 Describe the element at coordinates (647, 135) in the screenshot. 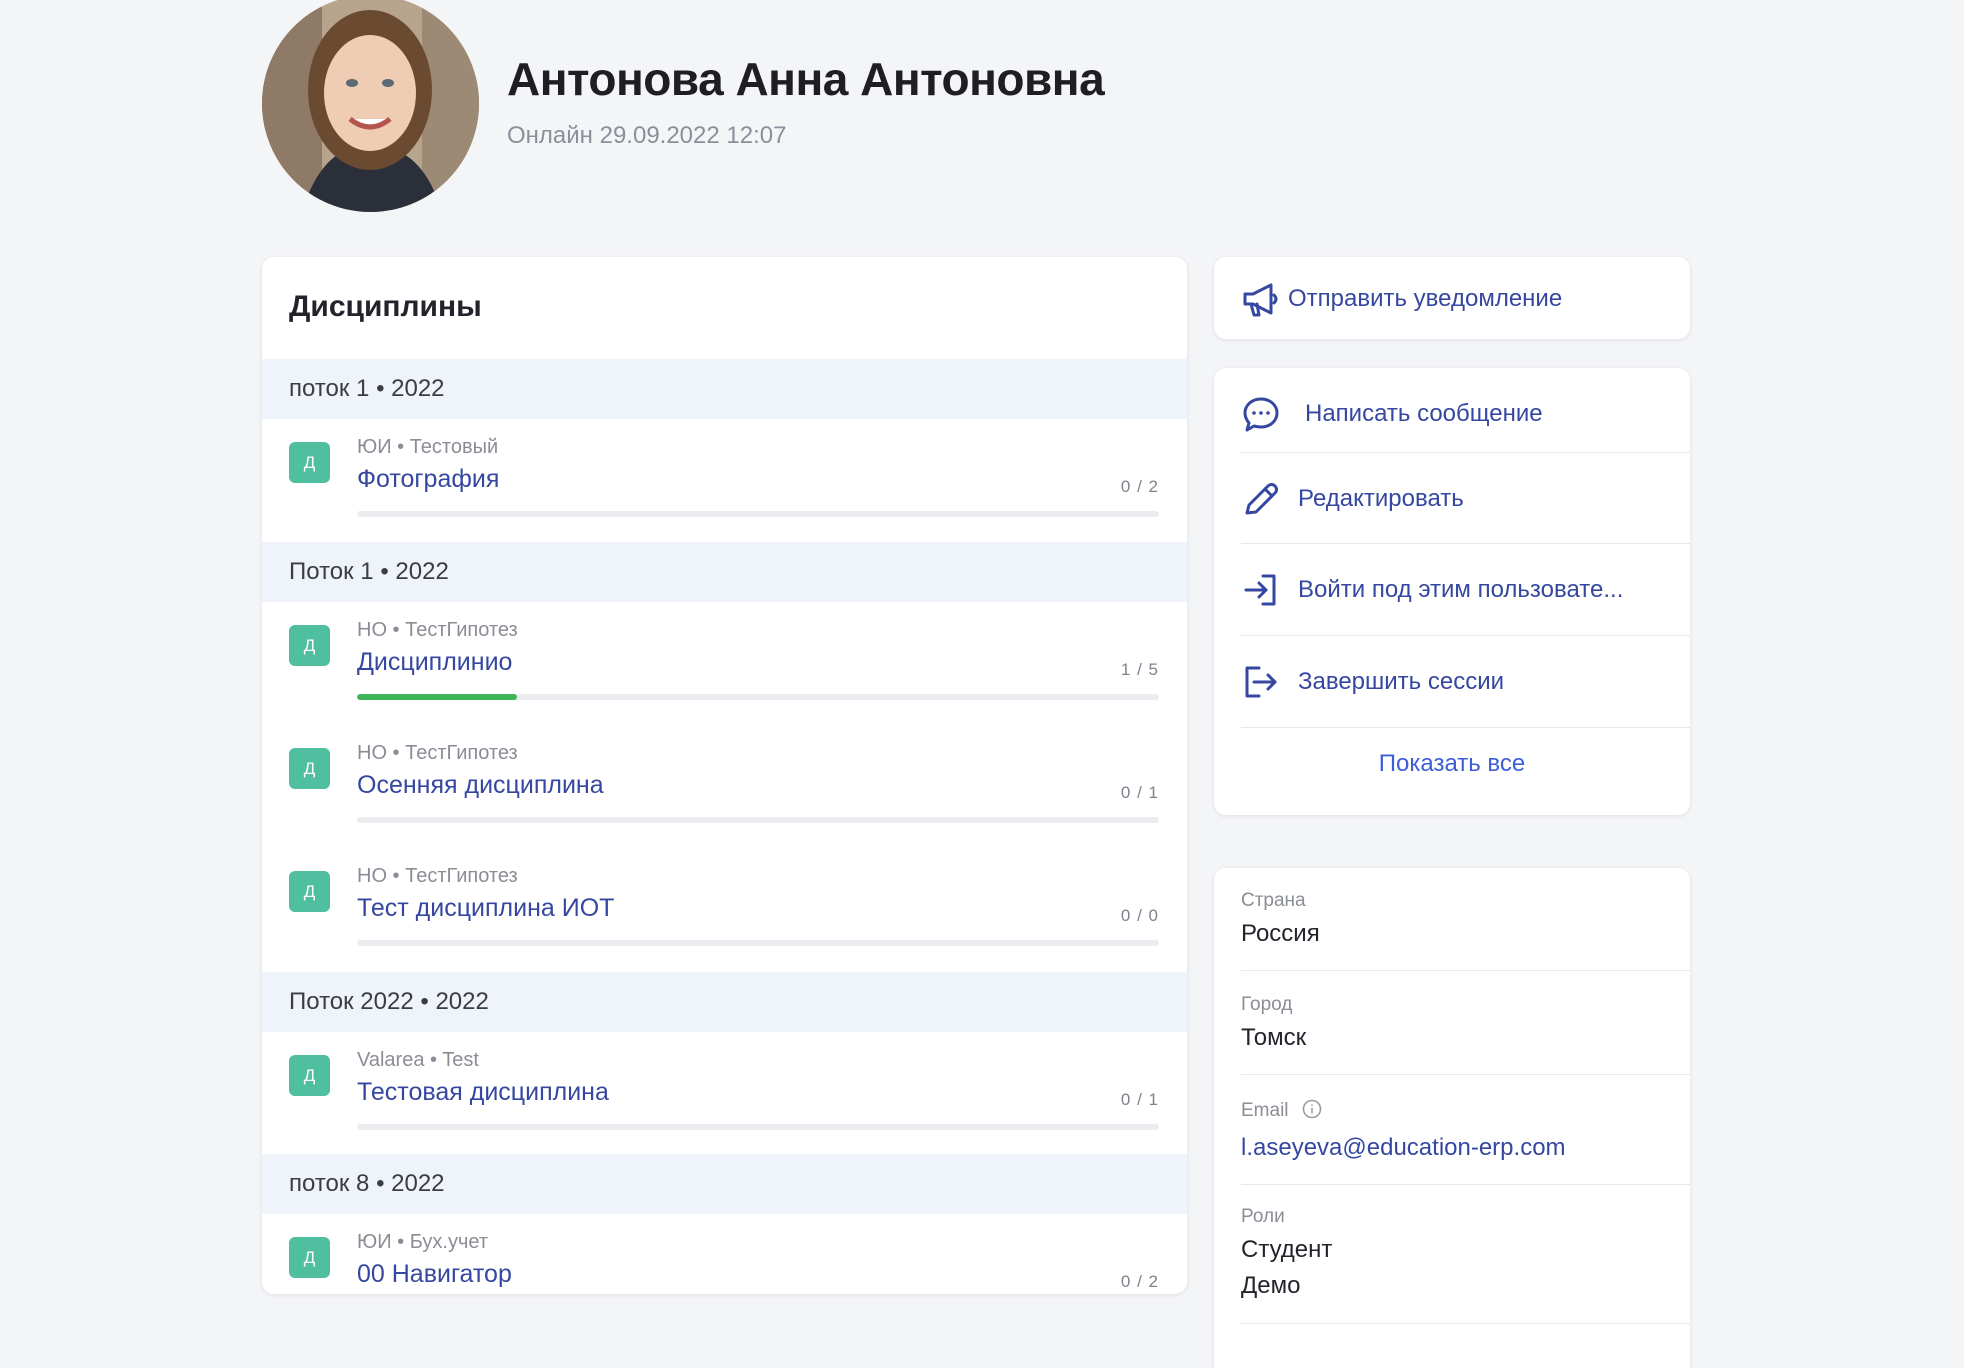

I see `online-status: Онлайн 29.09.2022 12:07` at that location.